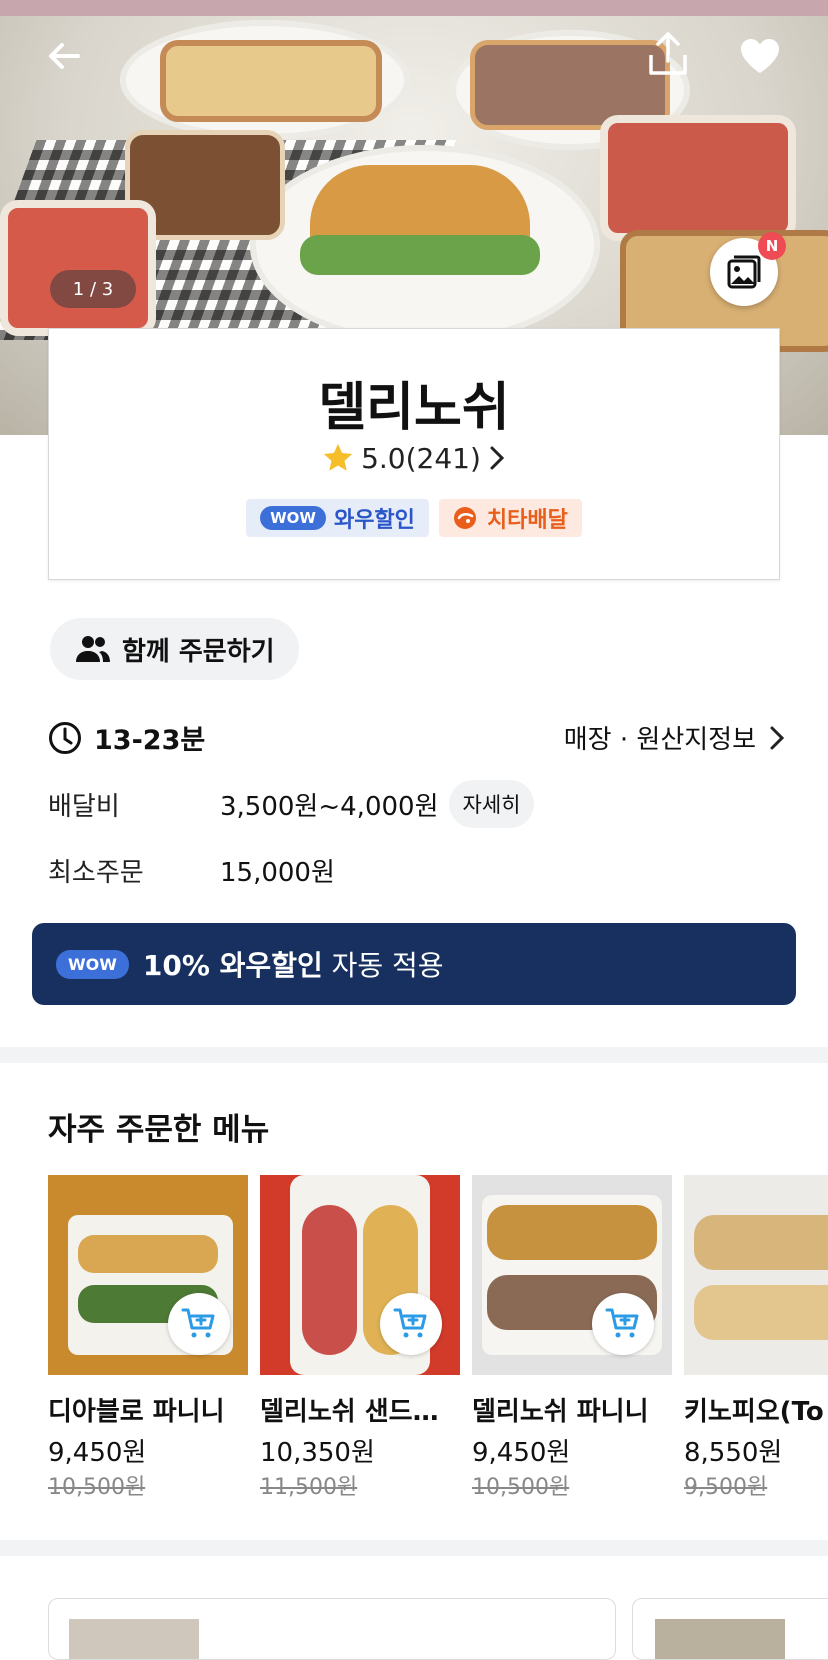  Describe the element at coordinates (491, 804) in the screenshot. I see `delivery-fee-detail-button: 자세히` at that location.